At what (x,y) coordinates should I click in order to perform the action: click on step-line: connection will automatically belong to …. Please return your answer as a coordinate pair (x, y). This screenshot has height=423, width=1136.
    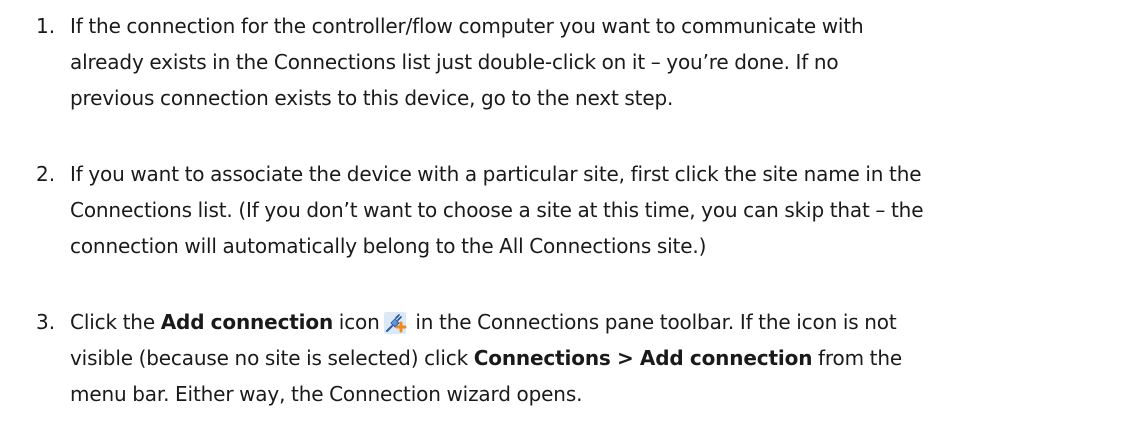
    Looking at the image, I should click on (388, 246).